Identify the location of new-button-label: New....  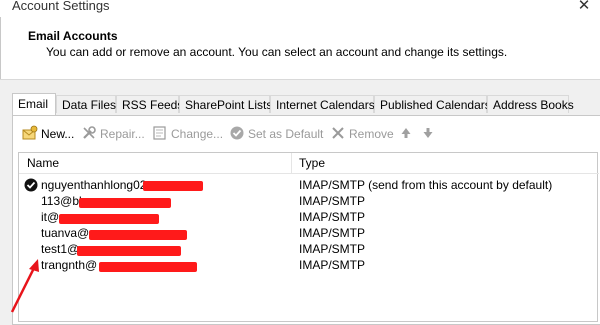
(58, 134).